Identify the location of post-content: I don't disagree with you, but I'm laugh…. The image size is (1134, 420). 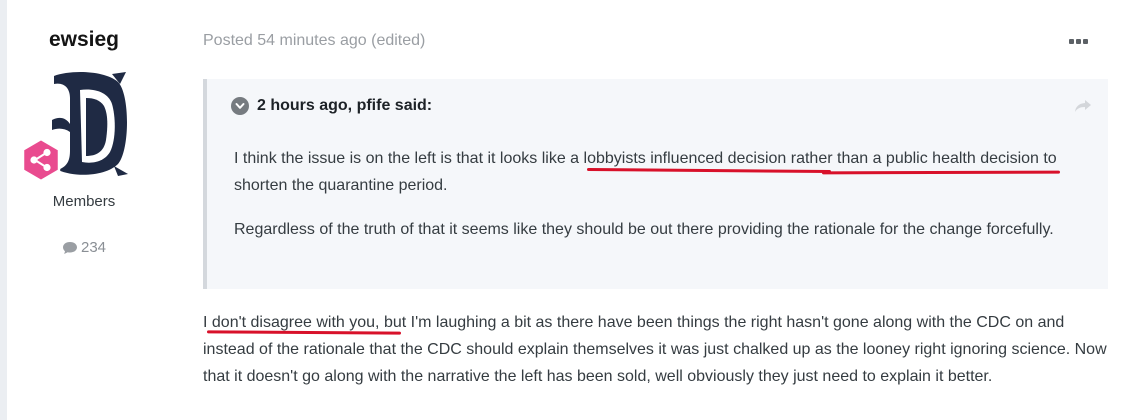
(655, 349).